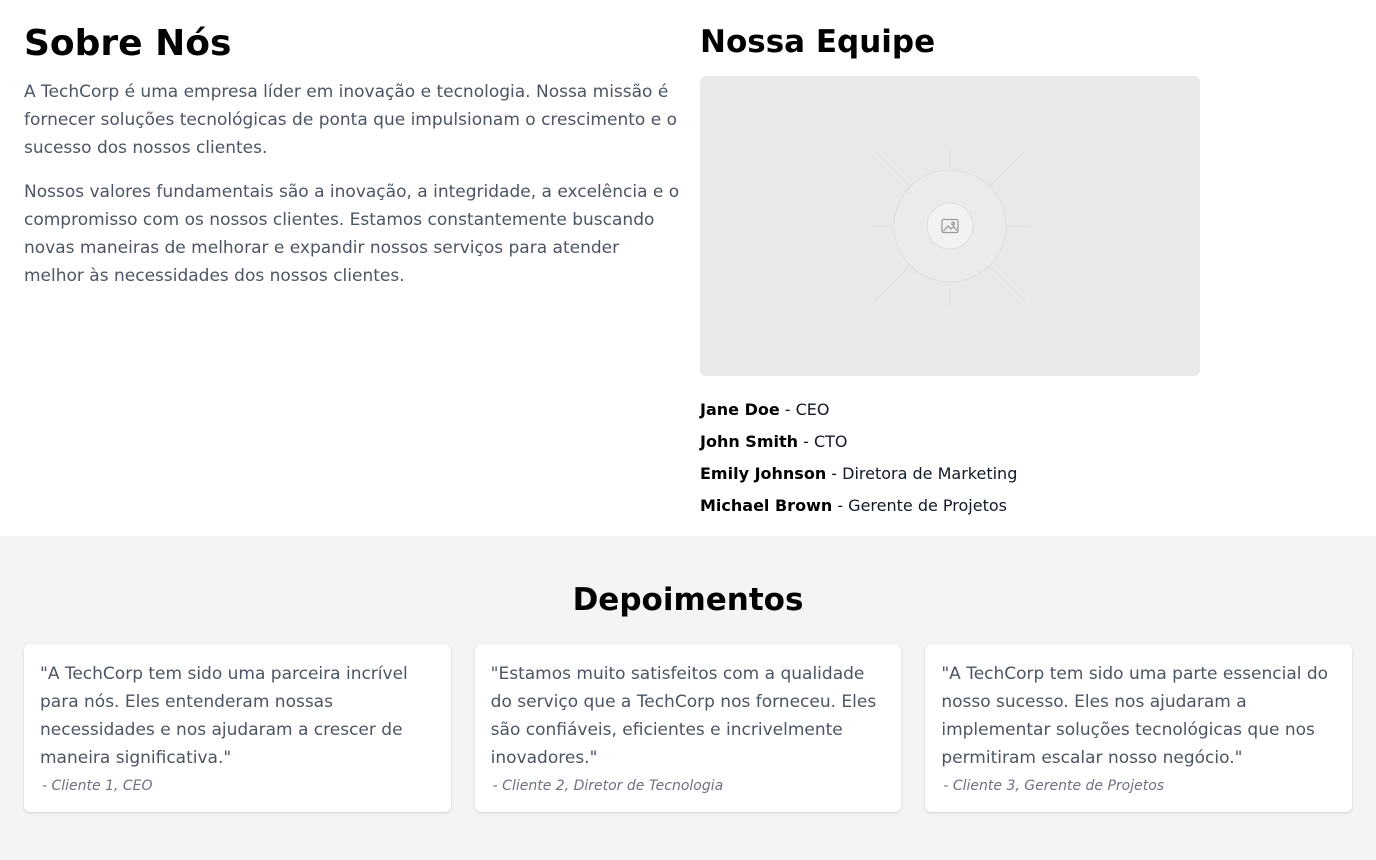  What do you see at coordinates (922, 473) in the screenshot?
I see `member-role: - Diretora de Marketing` at bounding box center [922, 473].